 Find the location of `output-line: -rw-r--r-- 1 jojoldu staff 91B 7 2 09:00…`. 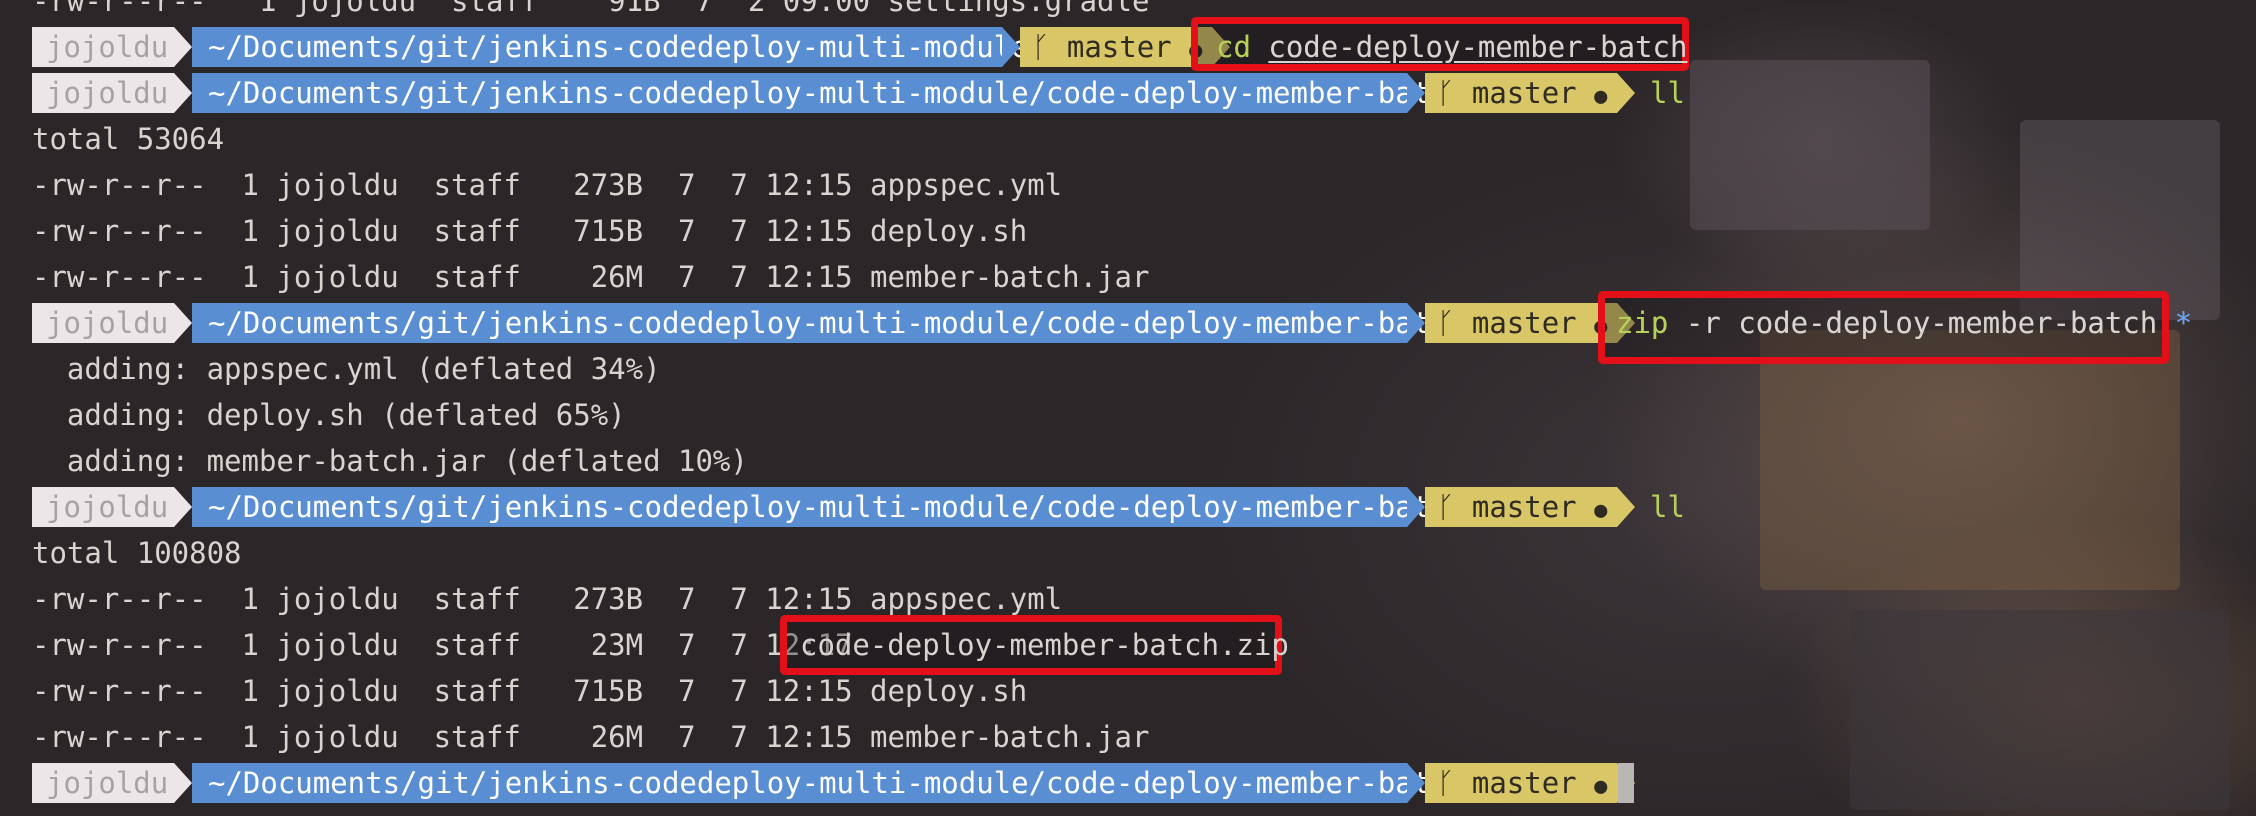

output-line: -rw-r--r-- 1 jojoldu staff 91B 7 2 09:00… is located at coordinates (1132, 12).